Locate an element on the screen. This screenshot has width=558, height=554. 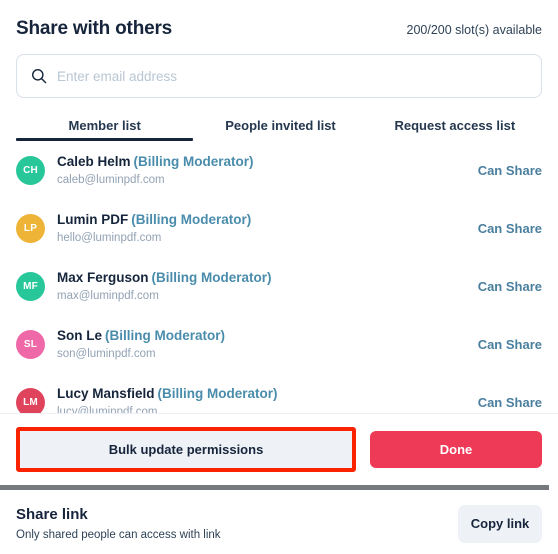
member-name-line: Max Ferguson (Billing Moderator) is located at coordinates (257, 277).